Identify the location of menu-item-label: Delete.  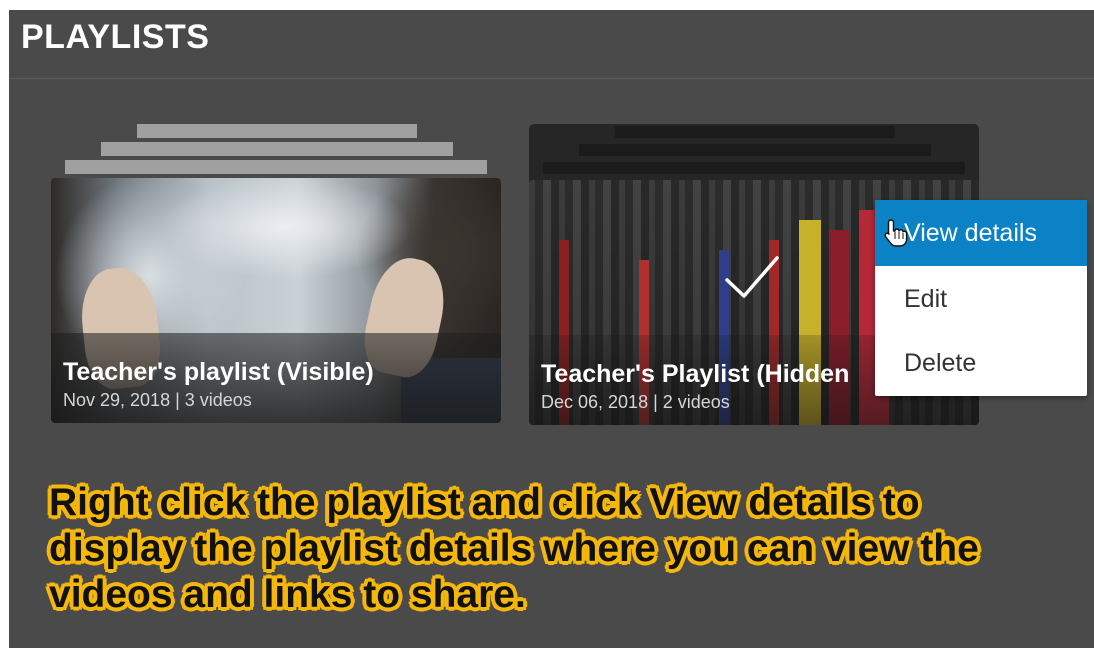
(940, 363).